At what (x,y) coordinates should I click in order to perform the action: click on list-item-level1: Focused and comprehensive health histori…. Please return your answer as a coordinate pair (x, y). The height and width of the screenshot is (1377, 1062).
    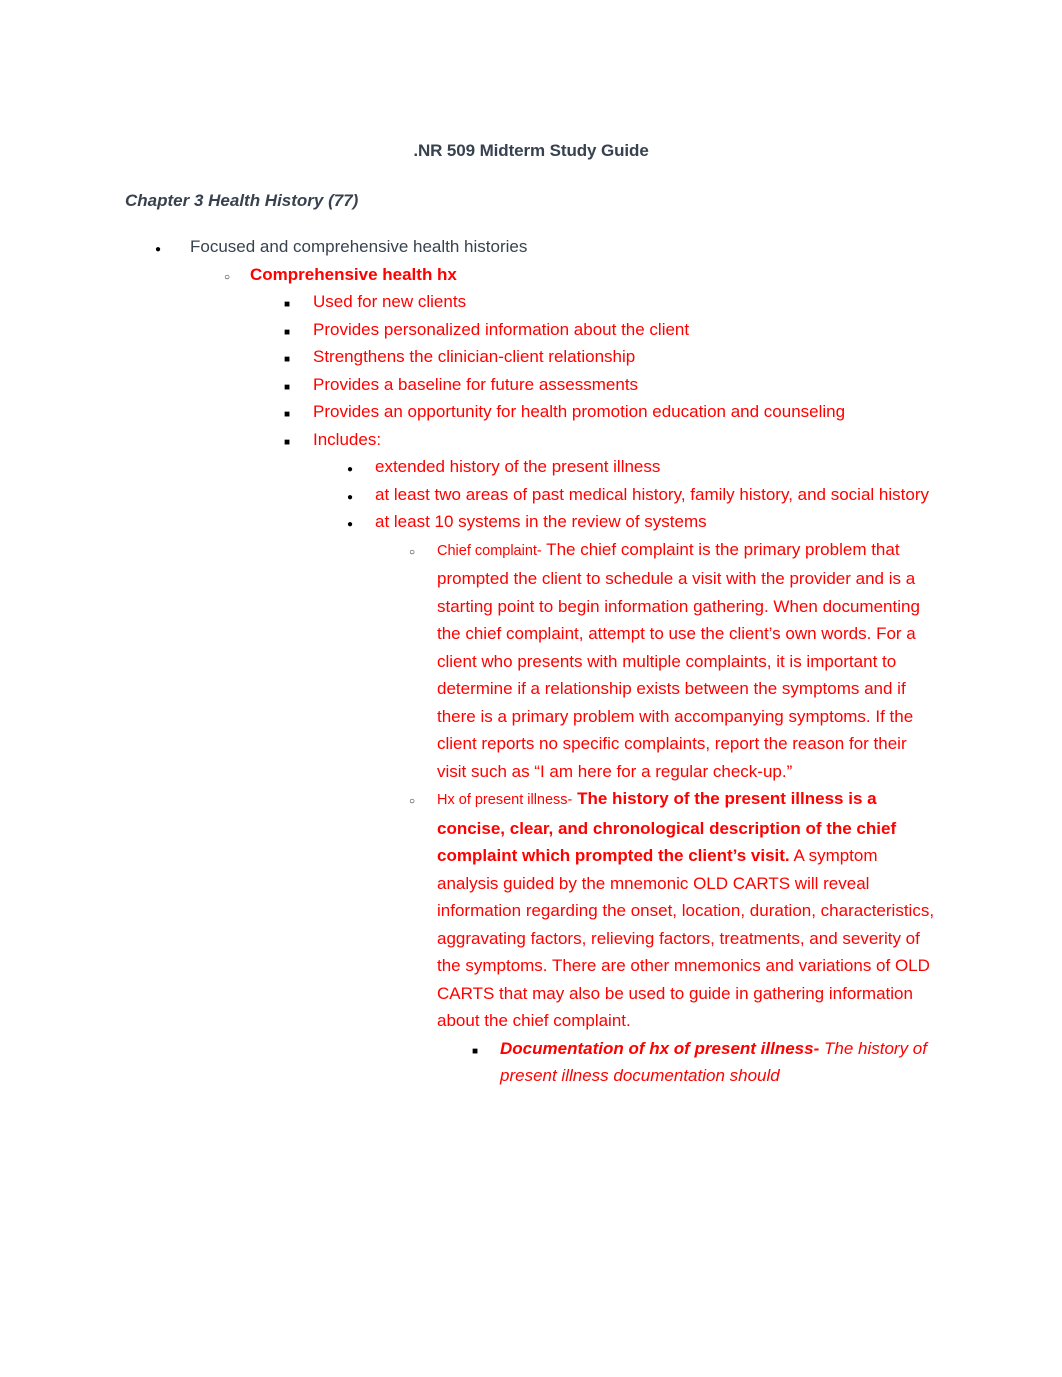
    Looking at the image, I should click on (531, 247).